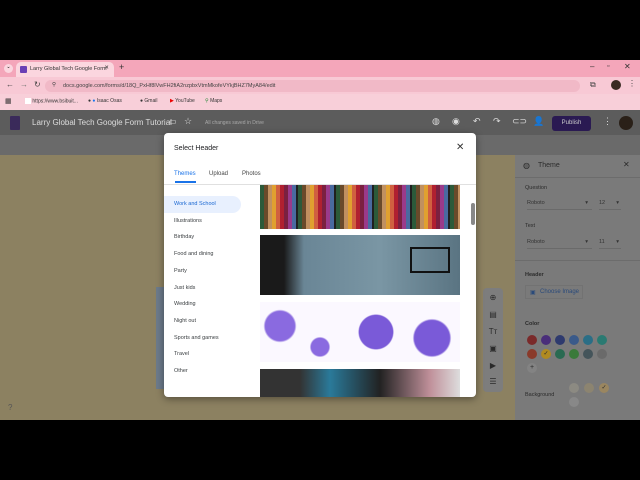 Image resolution: width=640 pixels, height=480 pixels. What do you see at coordinates (559, 242) in the screenshot?
I see `text-font-select: Roboto ▾` at bounding box center [559, 242].